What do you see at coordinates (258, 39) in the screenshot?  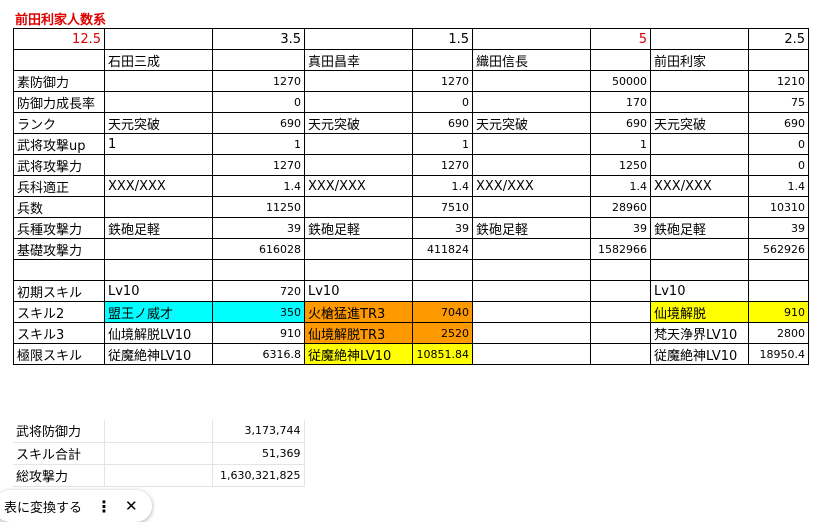 I see `cell: 3.5` at bounding box center [258, 39].